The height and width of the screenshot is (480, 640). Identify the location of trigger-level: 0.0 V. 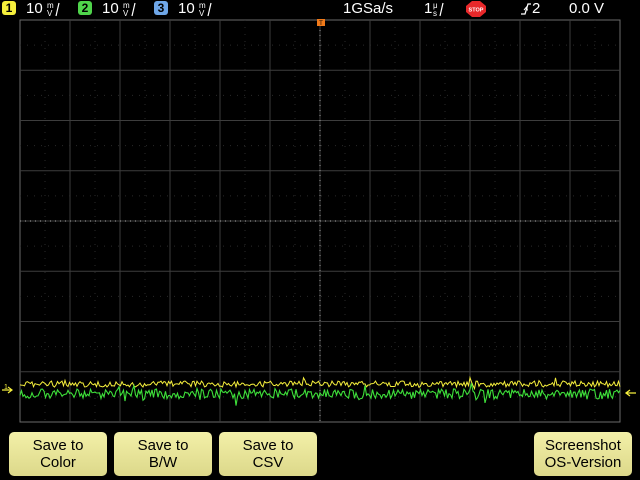
(587, 8).